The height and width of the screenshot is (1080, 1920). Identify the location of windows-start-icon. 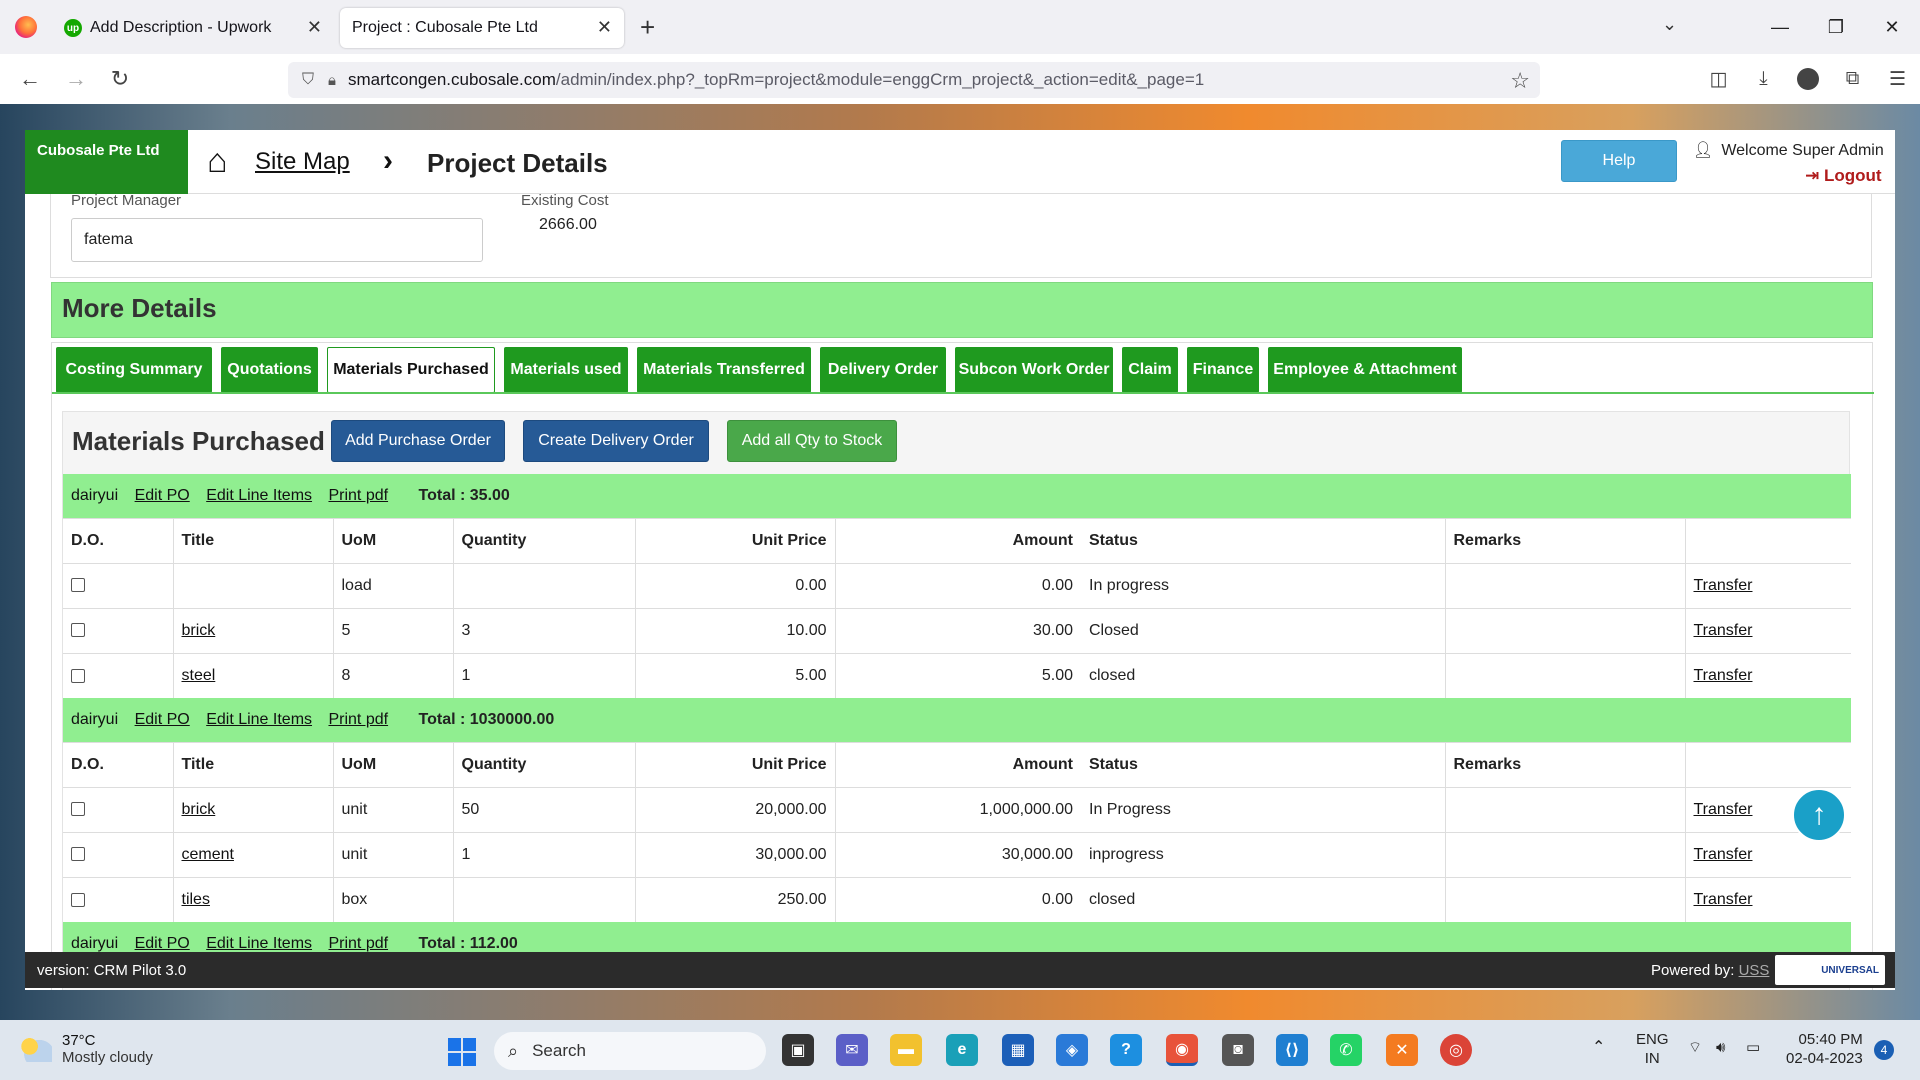
(462, 1052).